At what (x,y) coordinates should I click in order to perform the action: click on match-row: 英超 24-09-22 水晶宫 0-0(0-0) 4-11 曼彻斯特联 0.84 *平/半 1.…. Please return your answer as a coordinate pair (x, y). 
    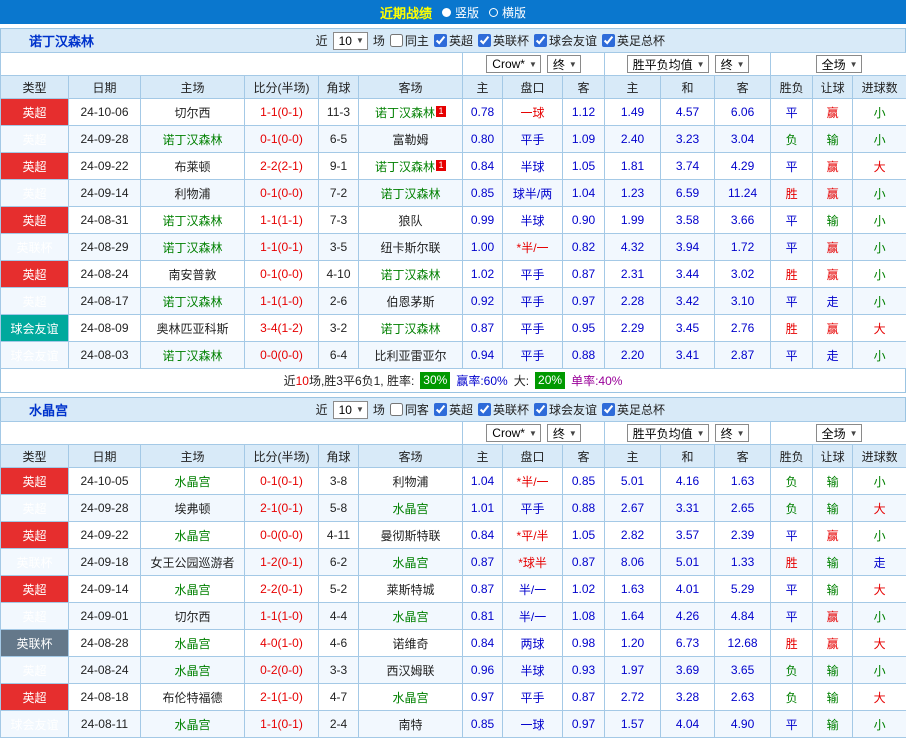
    Looking at the image, I should click on (453, 535).